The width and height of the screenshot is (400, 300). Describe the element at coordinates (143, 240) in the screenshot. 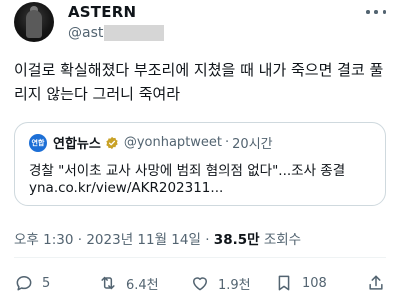

I see `tweet-date: 2023년 11월 14일` at that location.